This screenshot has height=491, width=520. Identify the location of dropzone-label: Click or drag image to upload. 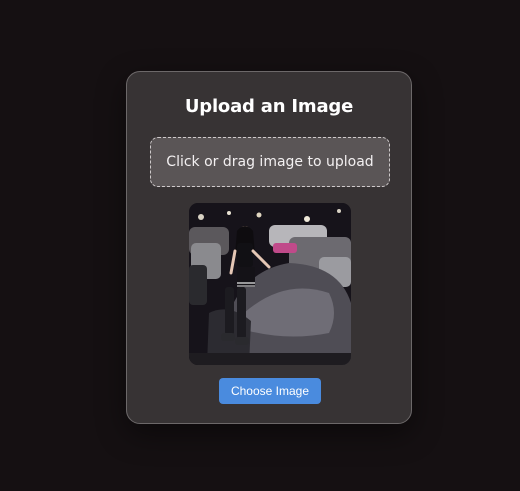
(270, 162).